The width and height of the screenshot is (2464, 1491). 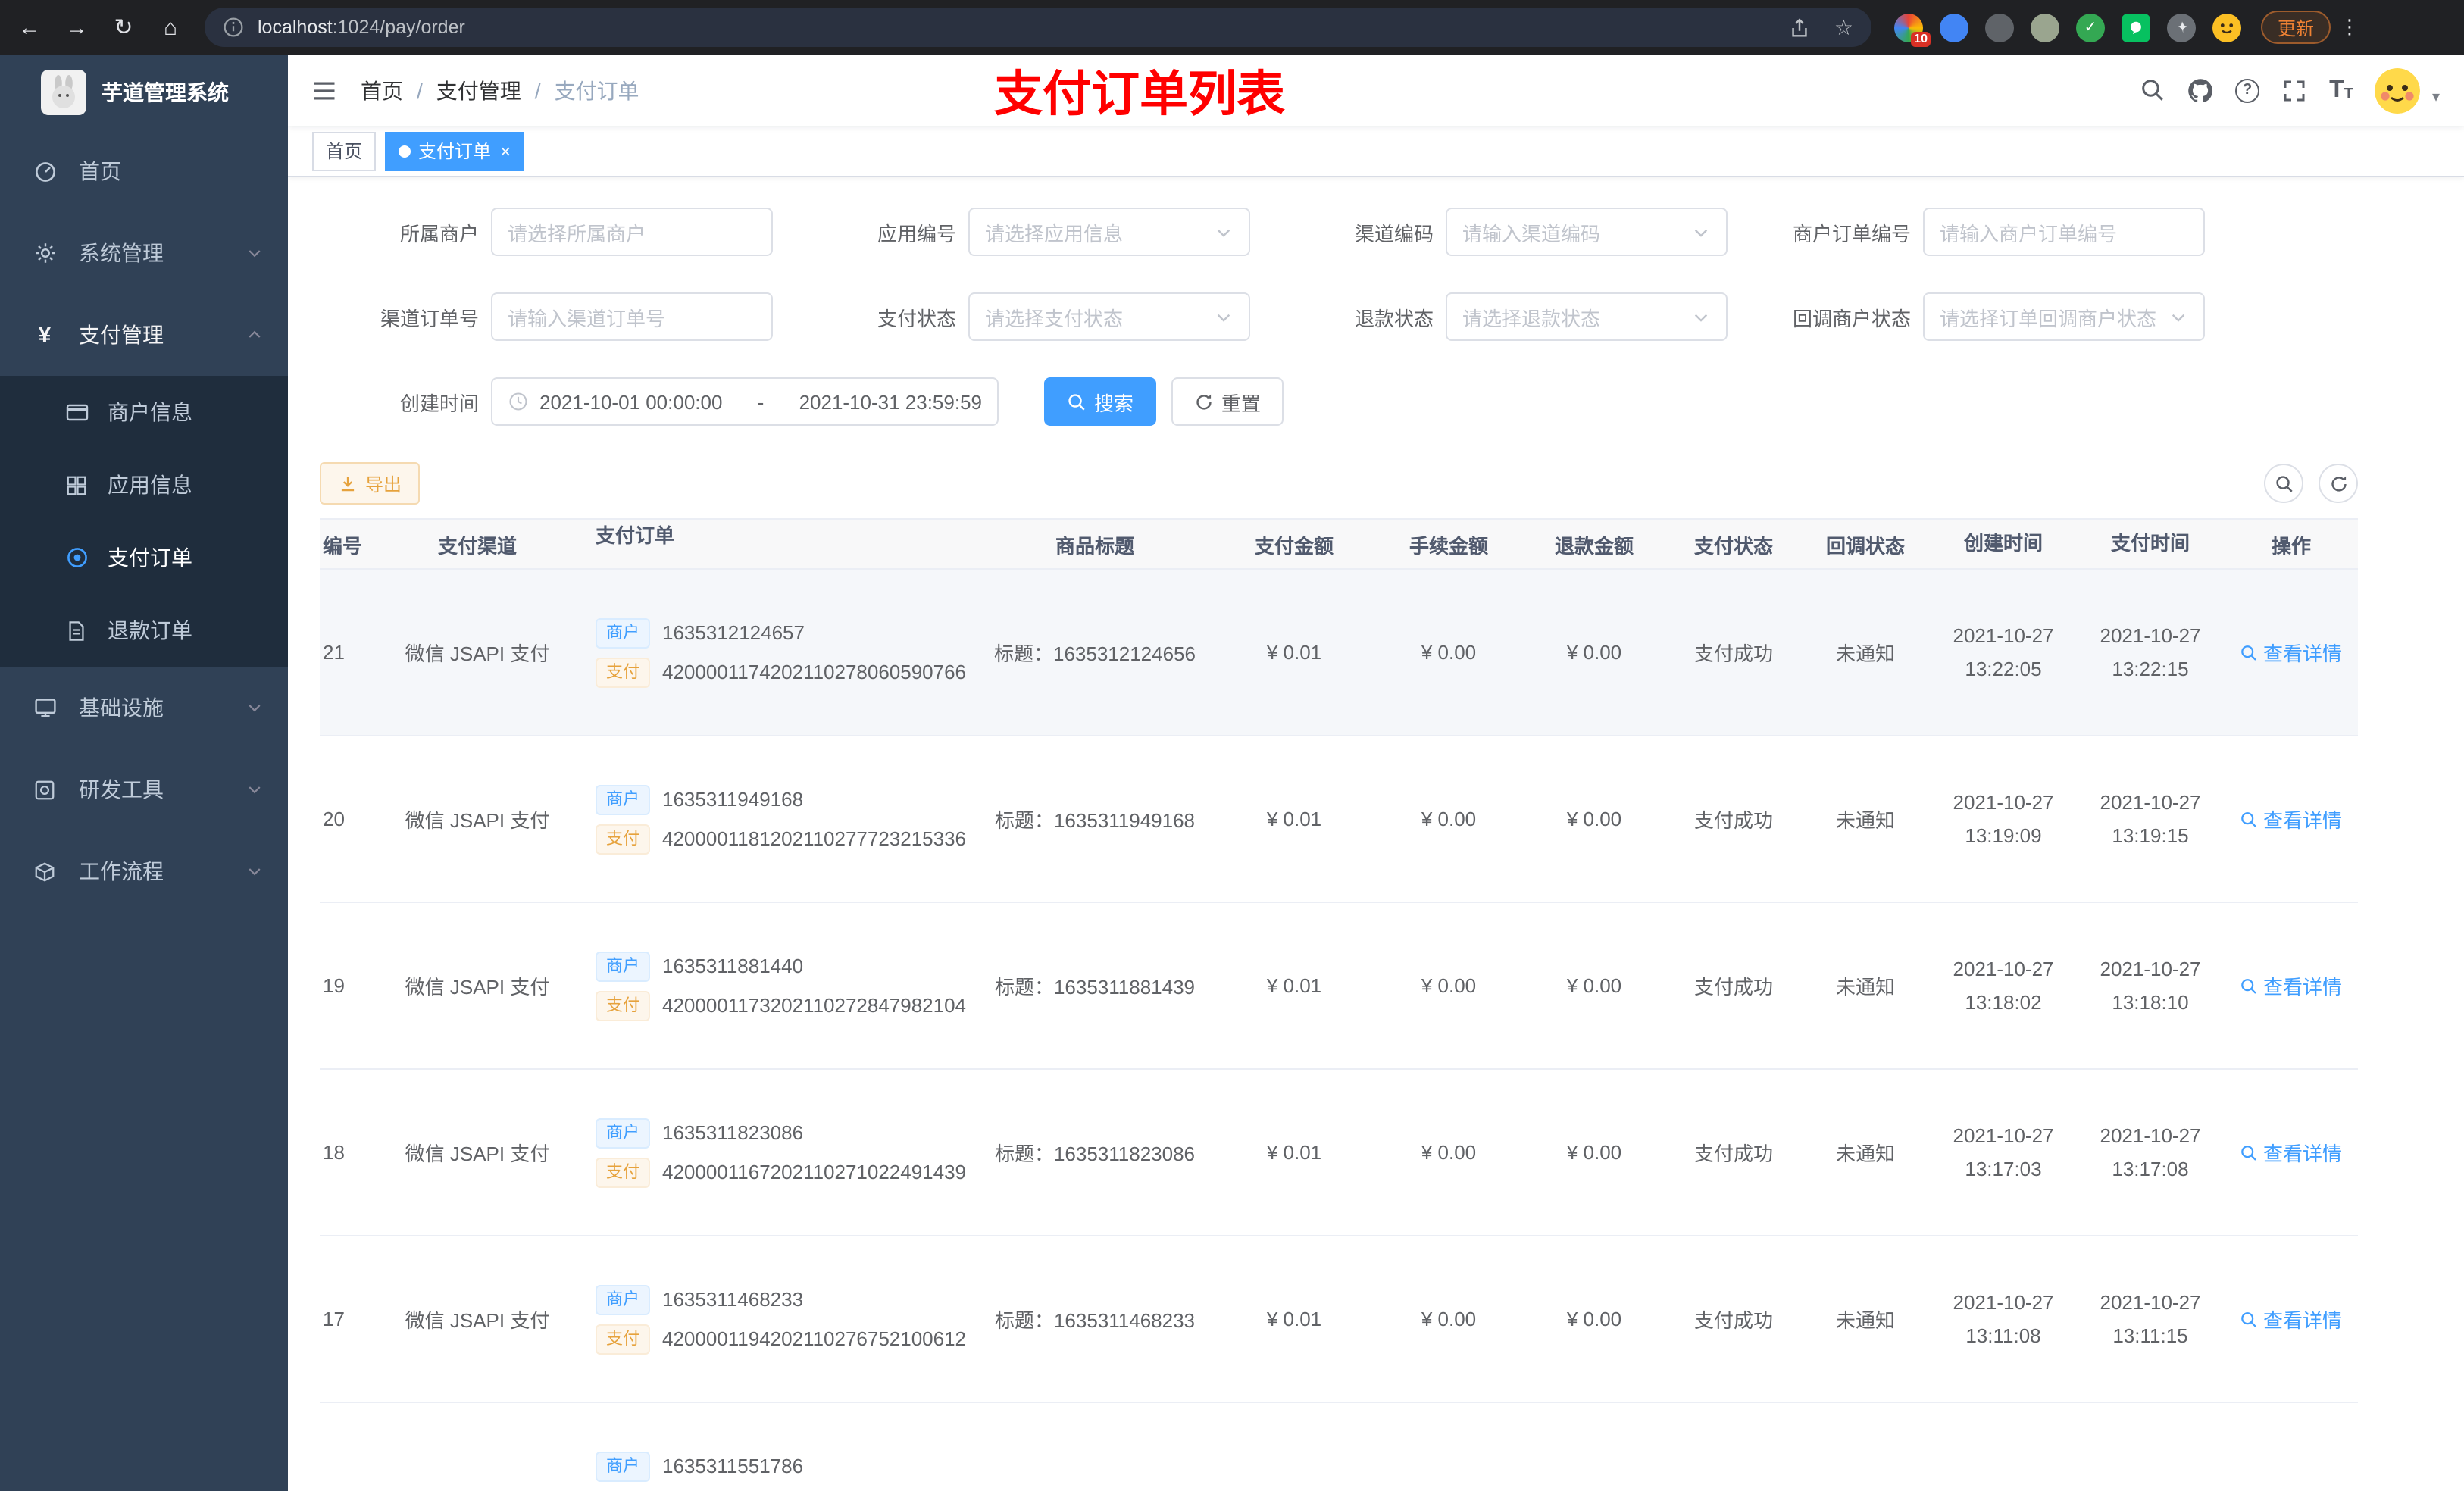 I want to click on bookmark-star-icon: ☆, so click(x=1843, y=27).